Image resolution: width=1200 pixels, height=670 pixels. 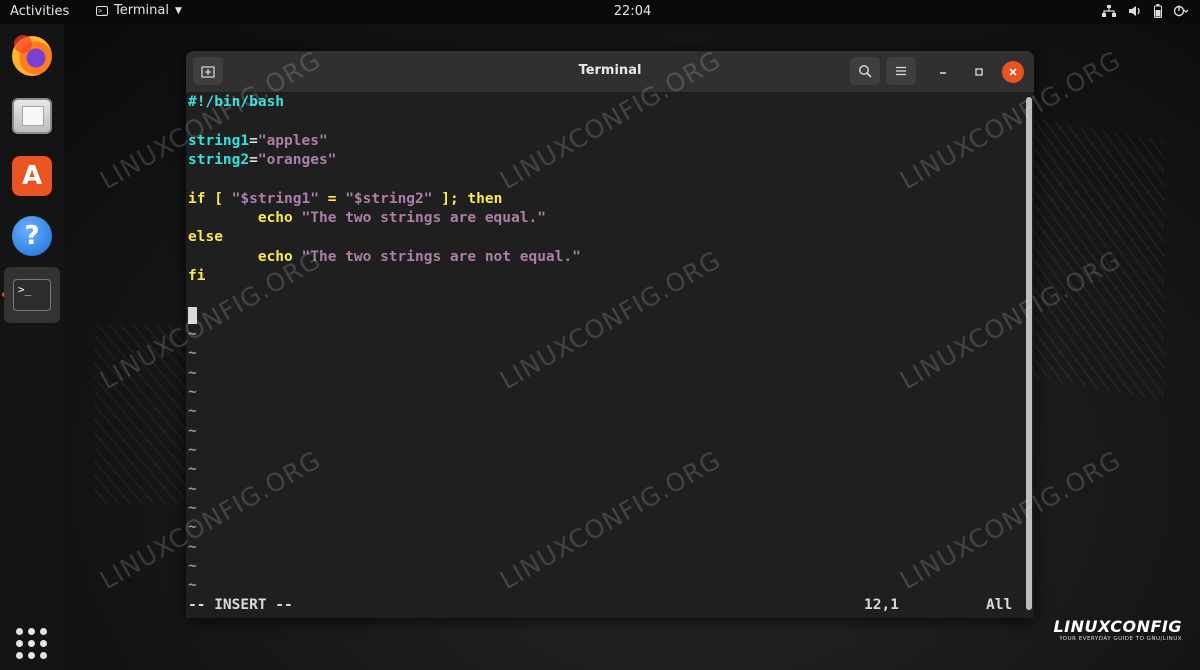 I want to click on clock: 22:04, so click(x=600, y=11).